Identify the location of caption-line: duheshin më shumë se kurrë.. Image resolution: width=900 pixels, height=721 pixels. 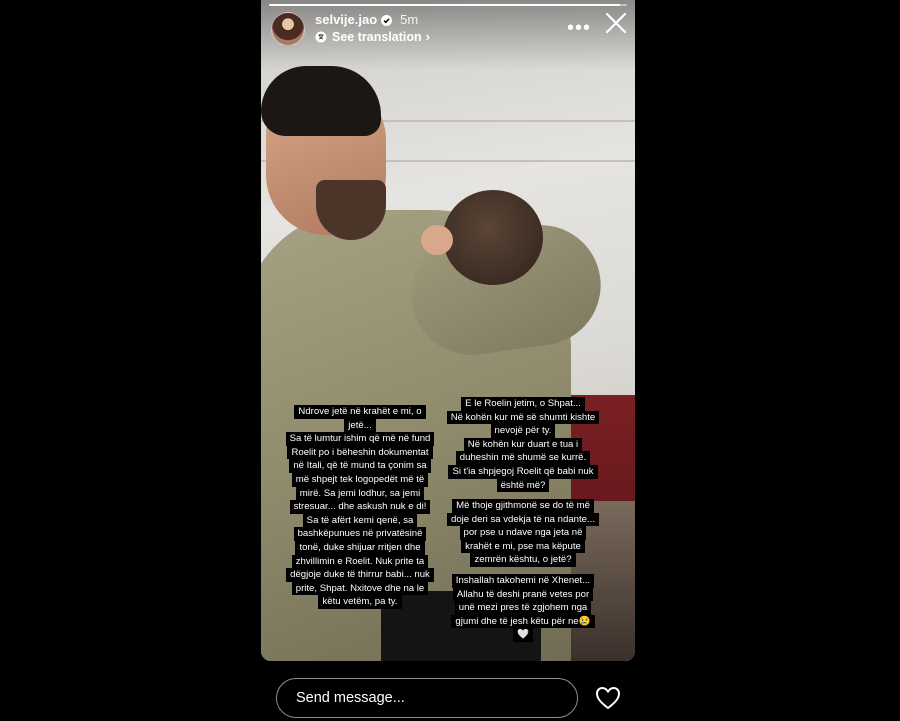
(523, 458).